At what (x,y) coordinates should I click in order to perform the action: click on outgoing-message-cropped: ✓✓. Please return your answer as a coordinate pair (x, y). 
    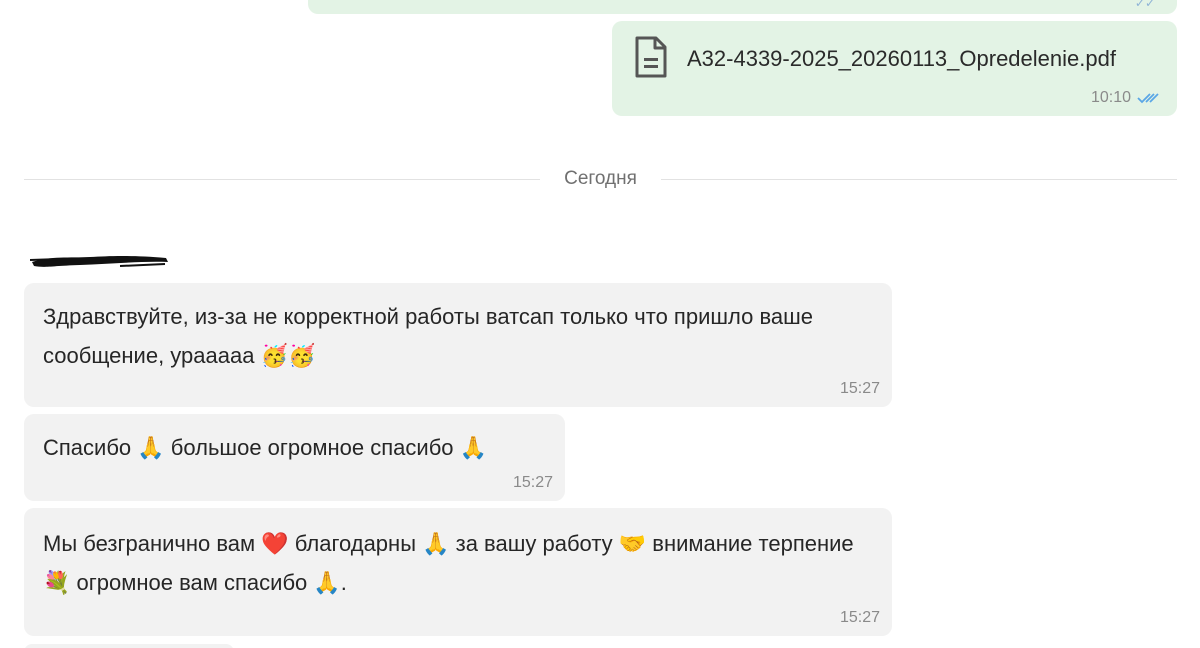
    Looking at the image, I should click on (742, 7).